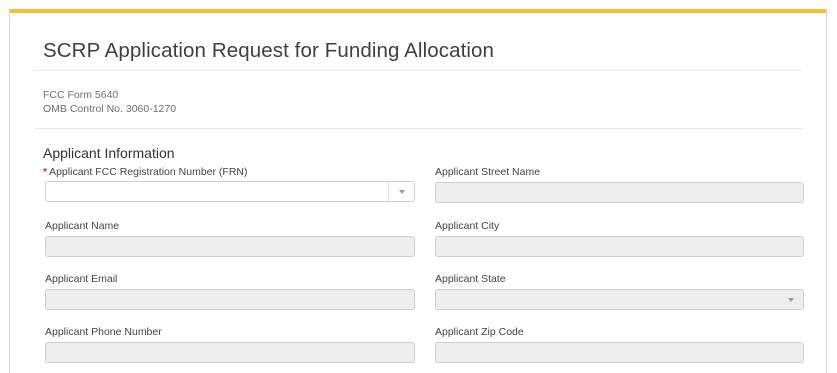  I want to click on applicant-state-select, so click(619, 299).